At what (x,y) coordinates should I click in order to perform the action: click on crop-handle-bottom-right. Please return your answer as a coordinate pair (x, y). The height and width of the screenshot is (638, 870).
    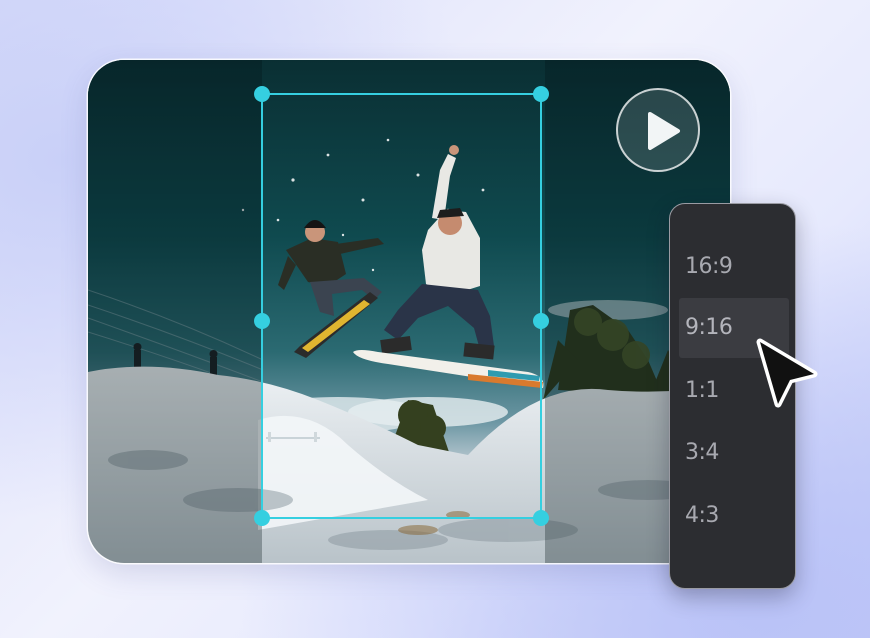
    Looking at the image, I should click on (541, 518).